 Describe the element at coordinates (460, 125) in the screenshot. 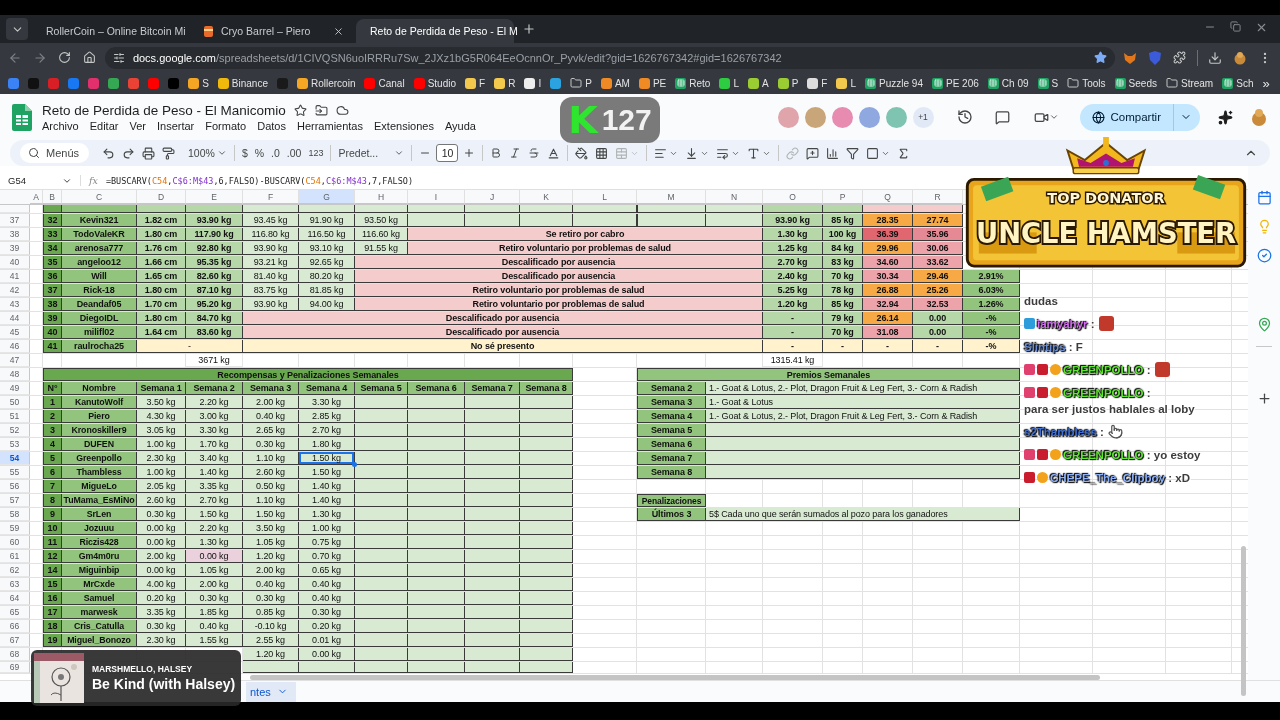

I see `menu-item: Ayuda` at that location.